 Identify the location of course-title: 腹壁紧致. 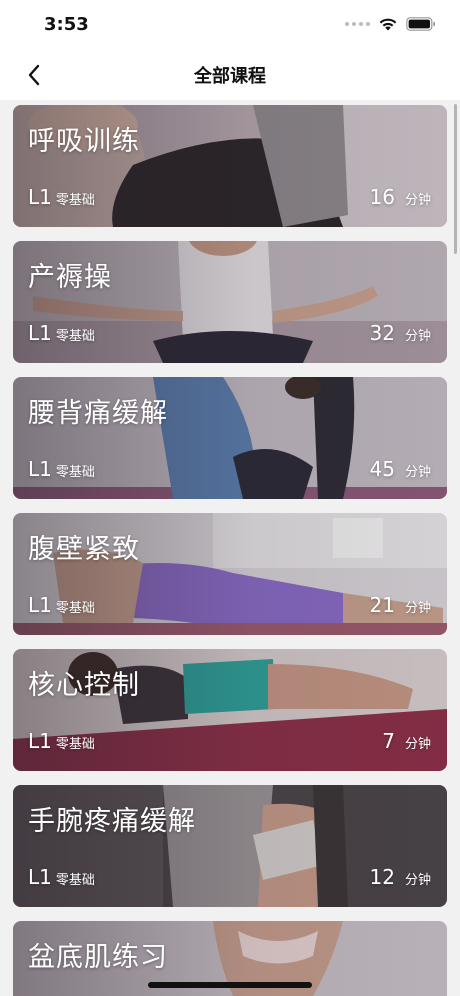
(84, 549).